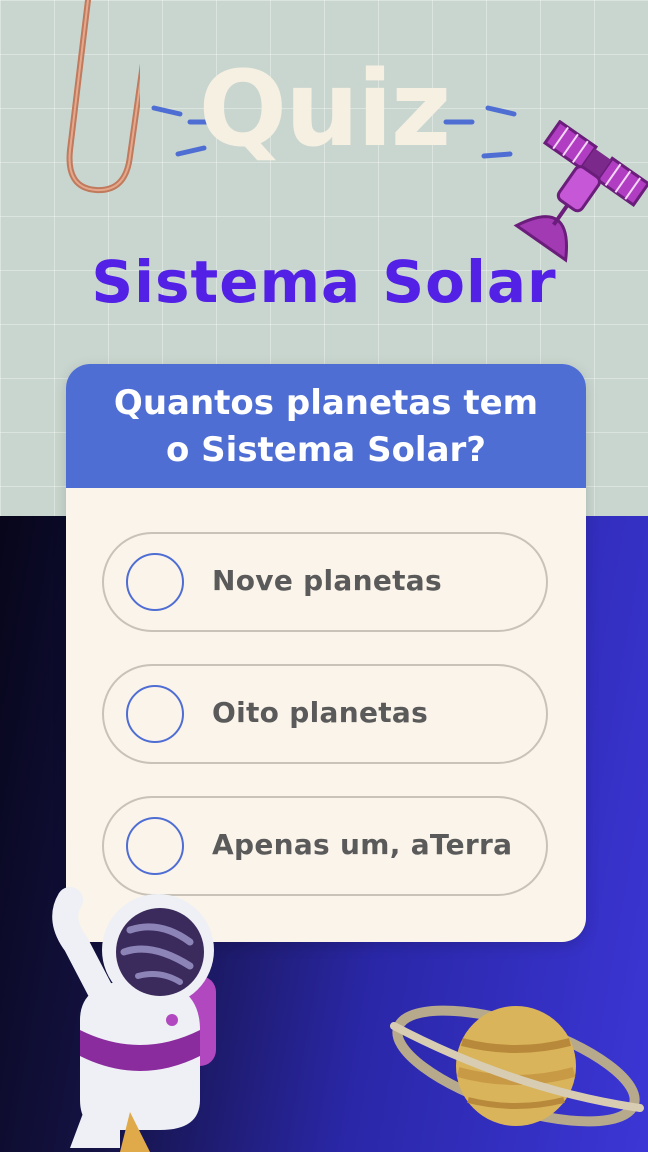  I want to click on answer-label: Oito planetas, so click(320, 712).